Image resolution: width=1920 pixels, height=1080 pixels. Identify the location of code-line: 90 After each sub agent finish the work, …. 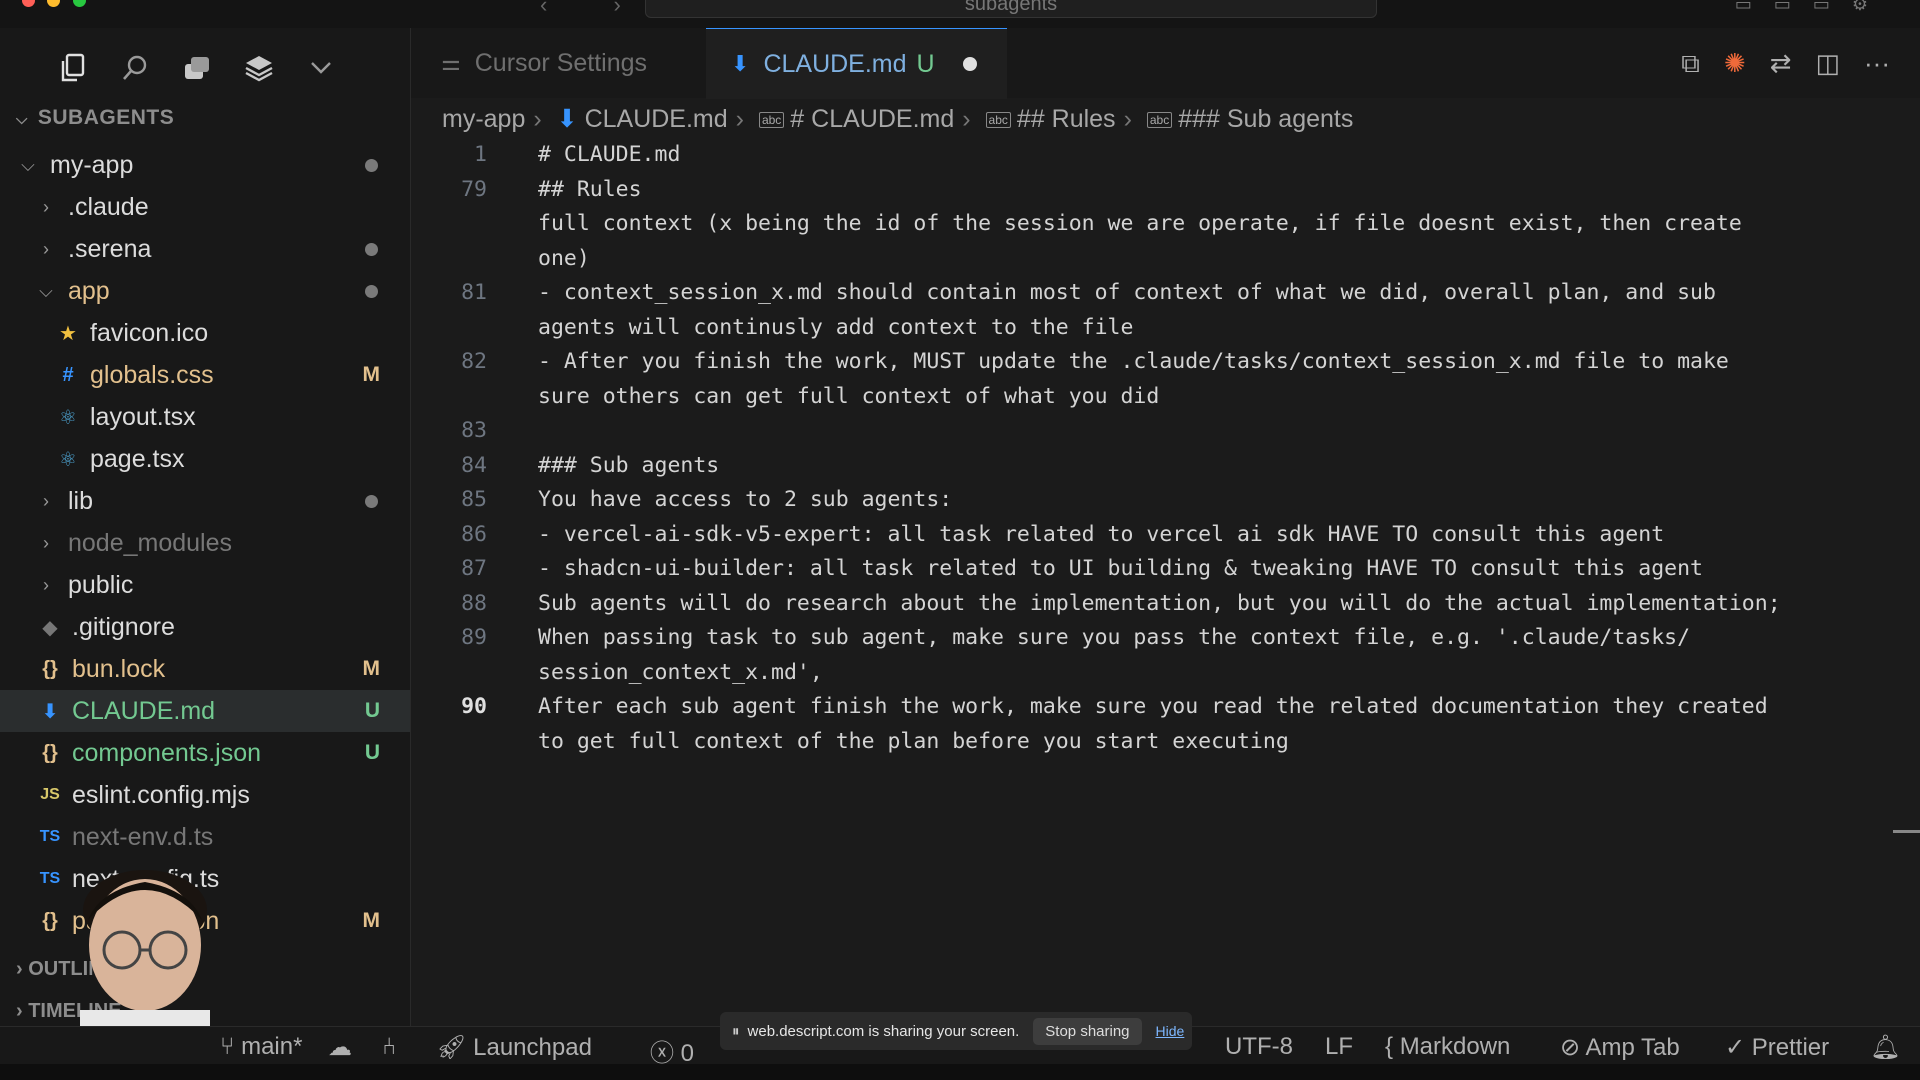
(1165, 707).